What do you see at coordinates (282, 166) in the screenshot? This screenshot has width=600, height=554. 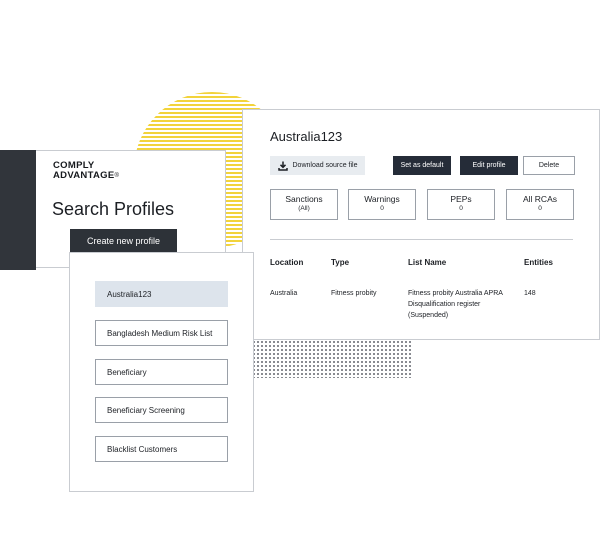 I see `download-icon` at bounding box center [282, 166].